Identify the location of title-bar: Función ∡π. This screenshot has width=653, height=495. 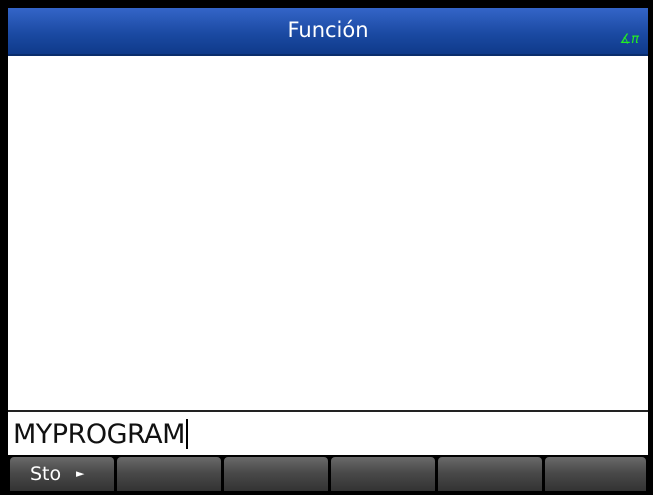
(328, 32).